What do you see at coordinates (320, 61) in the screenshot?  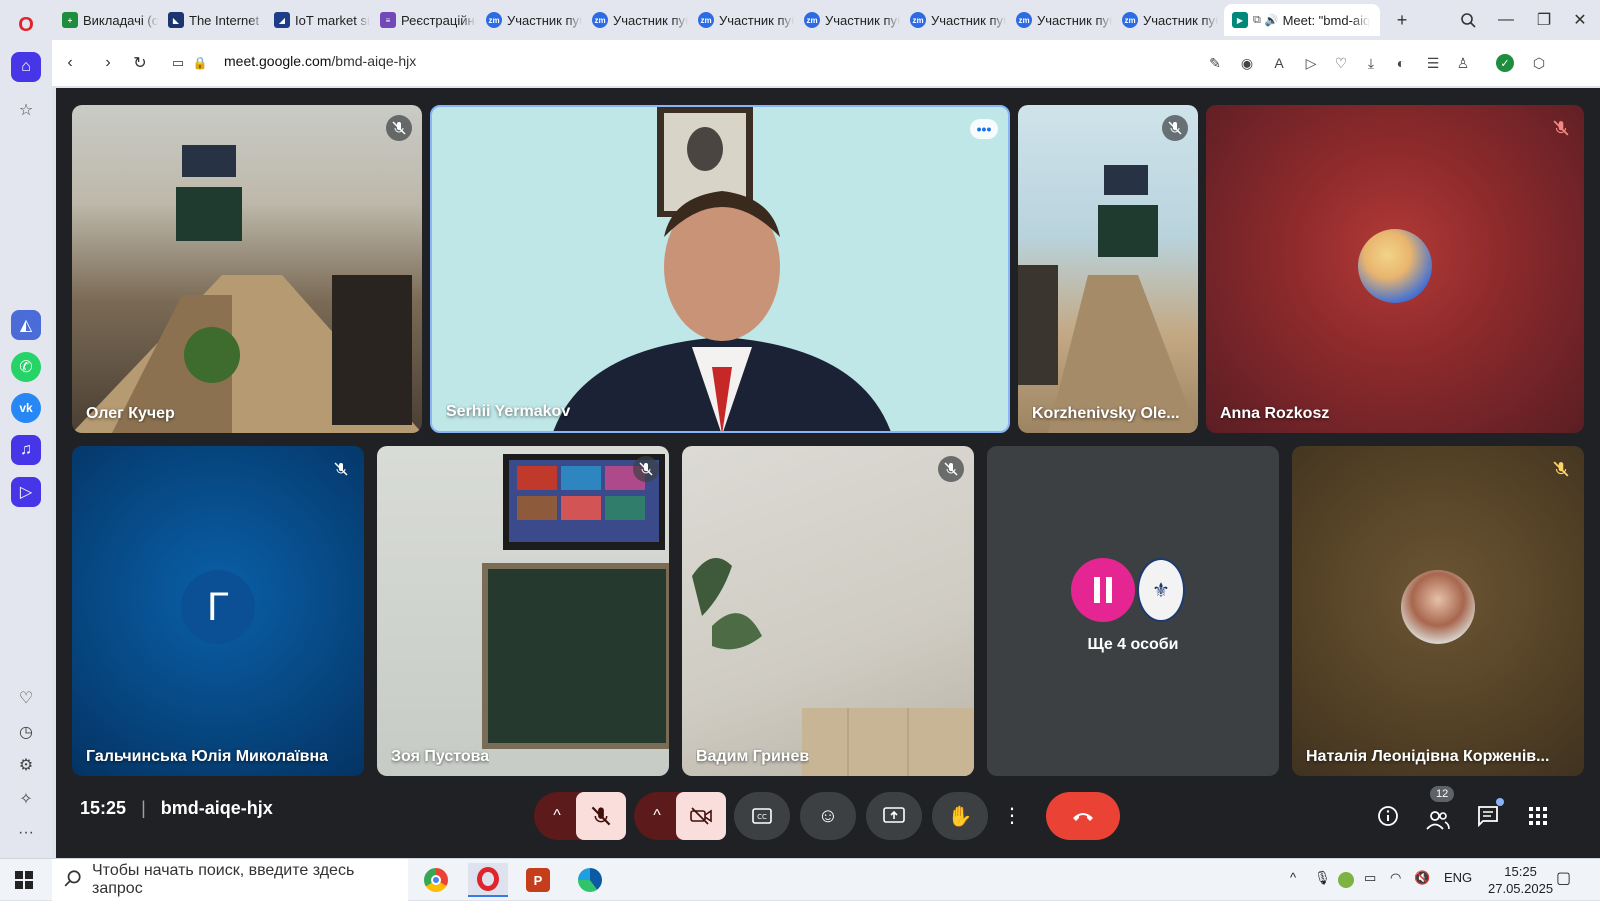 I see `url-field: meet.google.com/bmd-aiqe-hjx` at bounding box center [320, 61].